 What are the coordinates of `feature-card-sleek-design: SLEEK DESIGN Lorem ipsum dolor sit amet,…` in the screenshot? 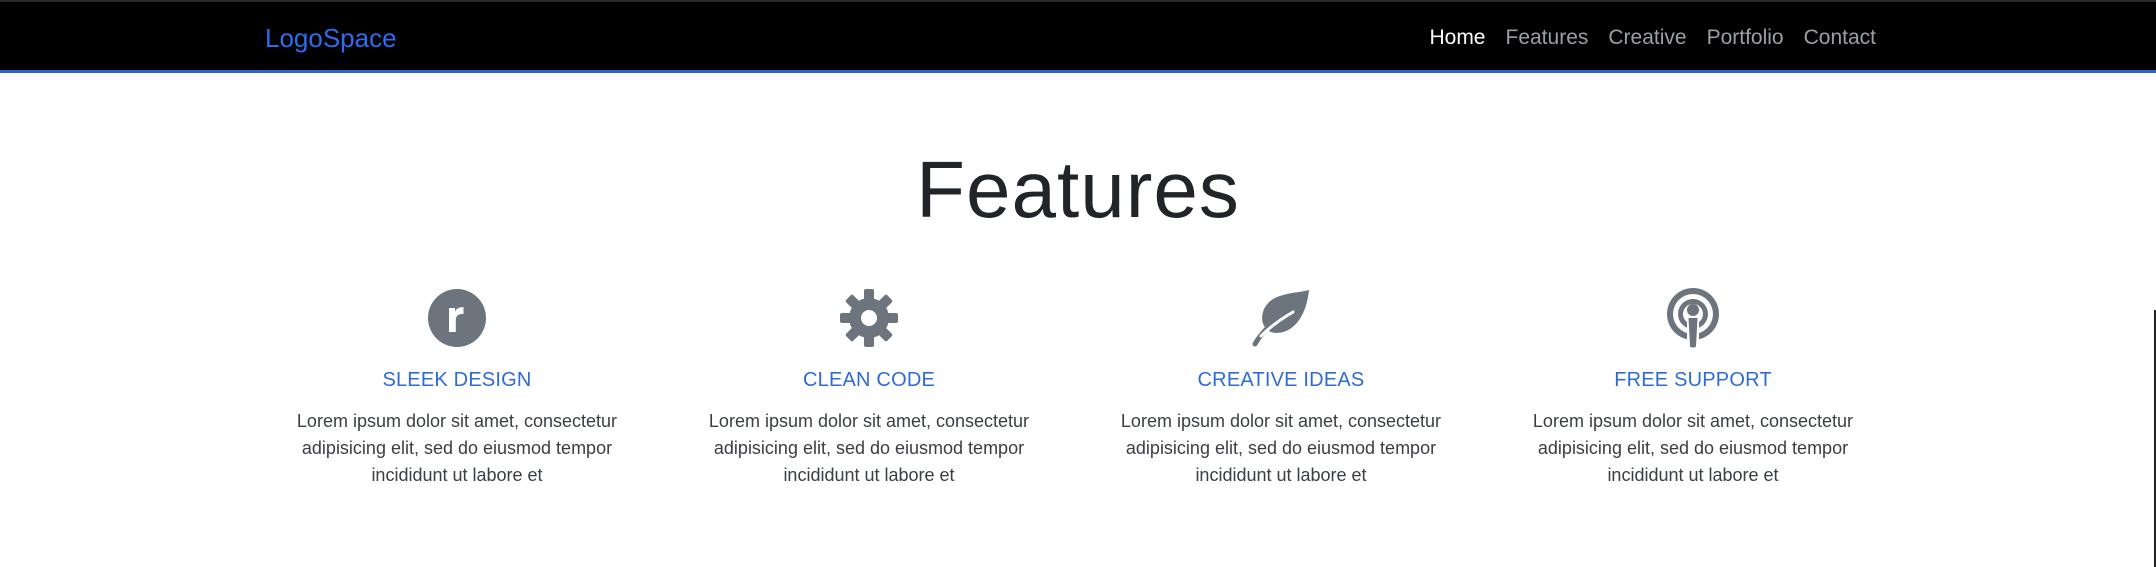 It's located at (457, 387).